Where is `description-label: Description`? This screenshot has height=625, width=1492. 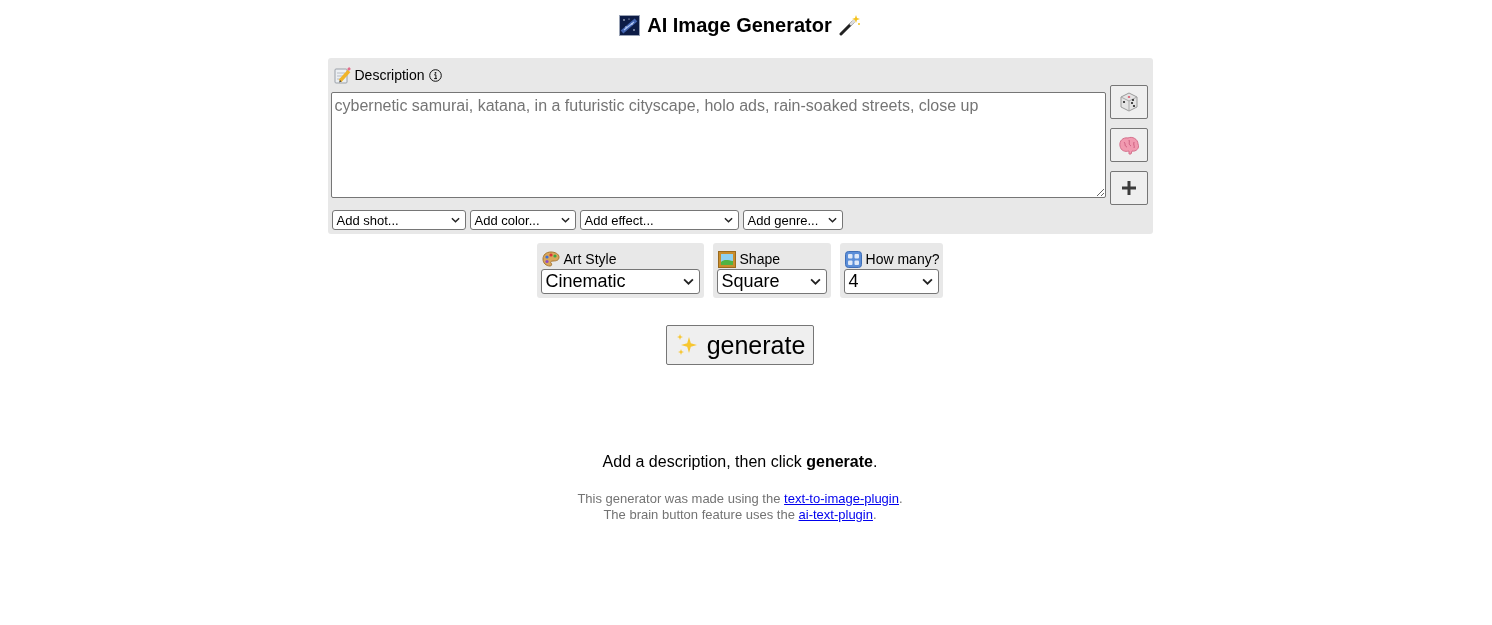 description-label: Description is located at coordinates (389, 75).